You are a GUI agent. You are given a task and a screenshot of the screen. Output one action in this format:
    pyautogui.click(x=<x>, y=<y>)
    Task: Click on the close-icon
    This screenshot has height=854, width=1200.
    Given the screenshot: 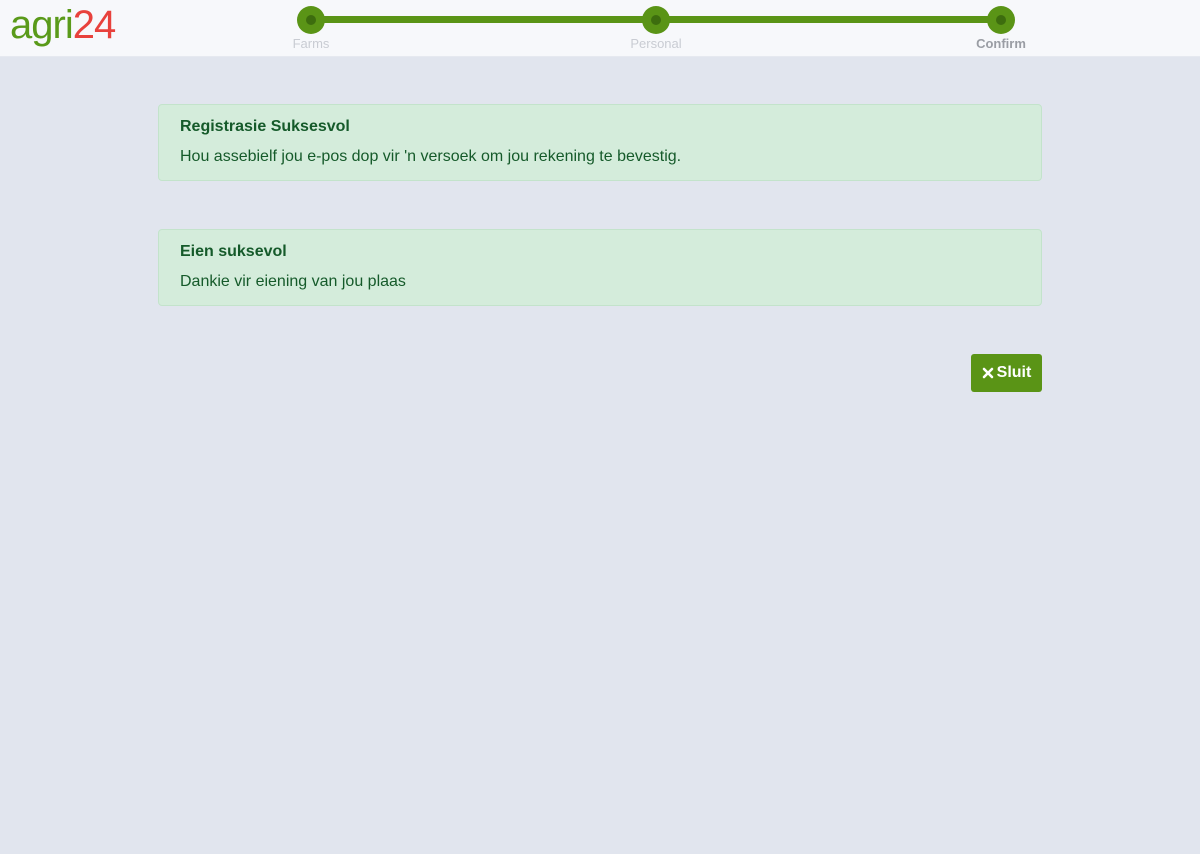 What is the action you would take?
    pyautogui.click(x=988, y=373)
    